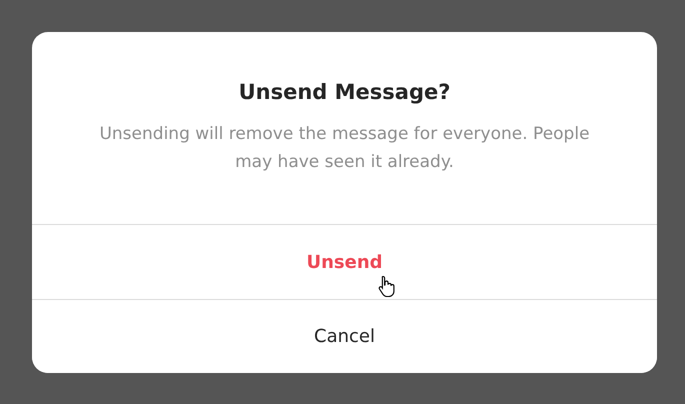  What do you see at coordinates (344, 92) in the screenshot?
I see `dialog-title: Unsend Message?` at bounding box center [344, 92].